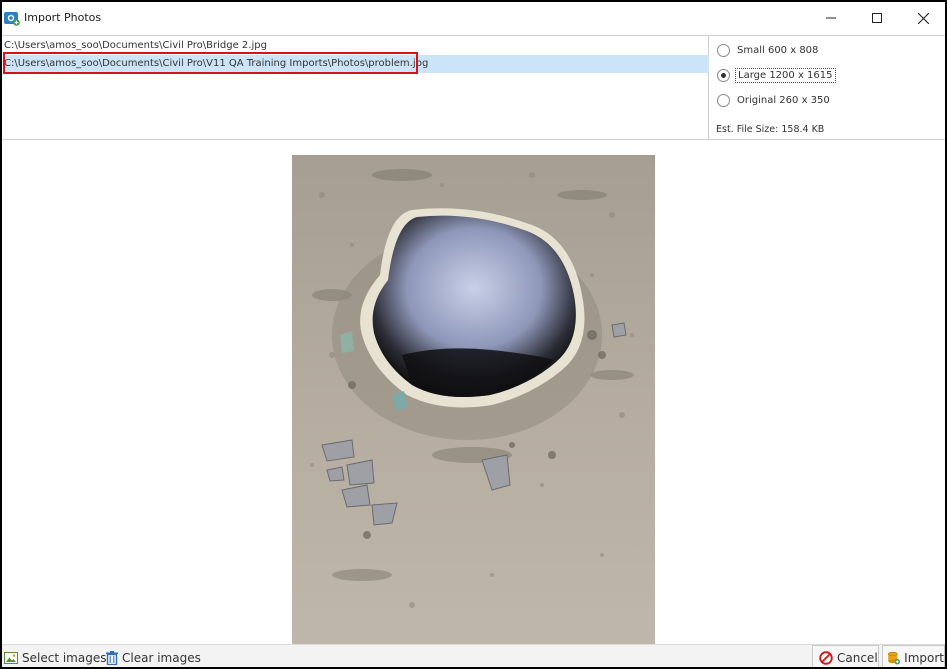  What do you see at coordinates (785, 75) in the screenshot?
I see `size-option-label: Large 1200 x 1615` at bounding box center [785, 75].